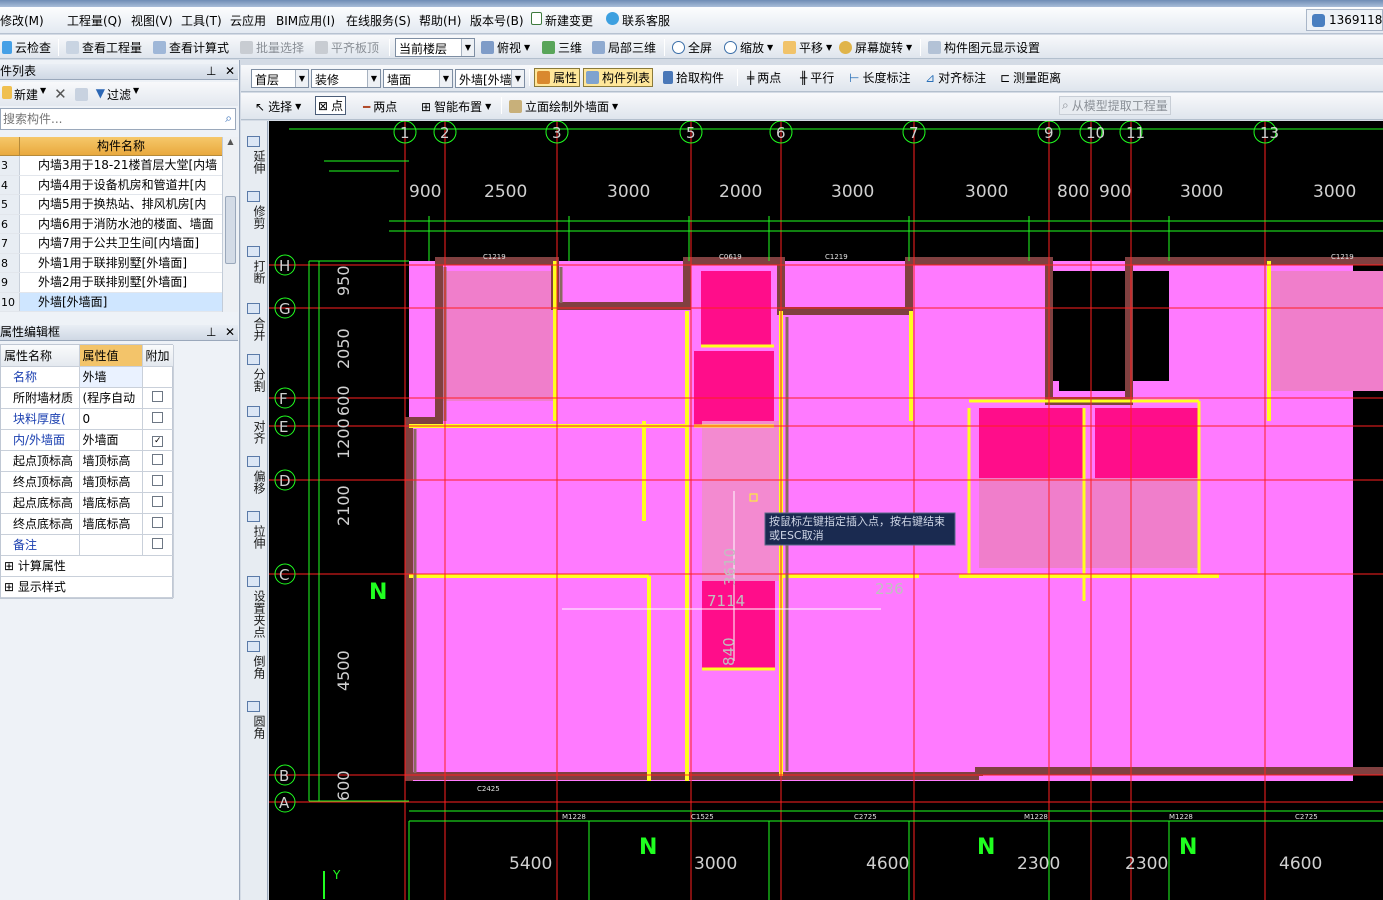 Image resolution: width=1383 pixels, height=900 pixels. What do you see at coordinates (94, 20) in the screenshot?
I see `menu-quantity: 工程量(Q)` at bounding box center [94, 20].